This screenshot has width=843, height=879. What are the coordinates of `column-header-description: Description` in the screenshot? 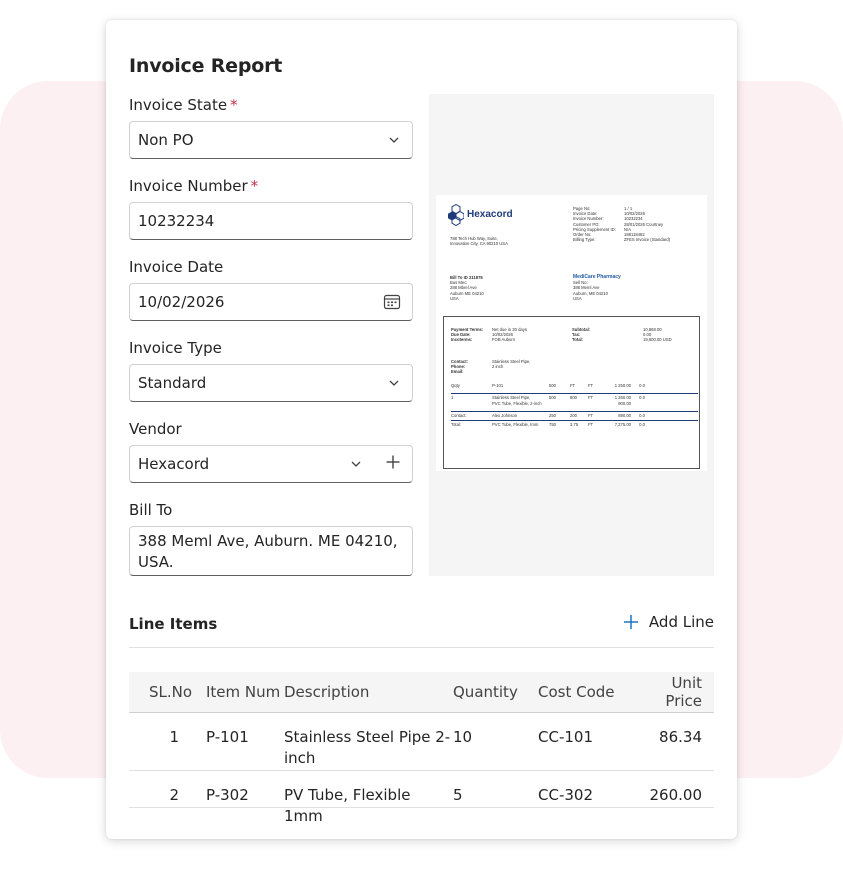 It's located at (368, 692).